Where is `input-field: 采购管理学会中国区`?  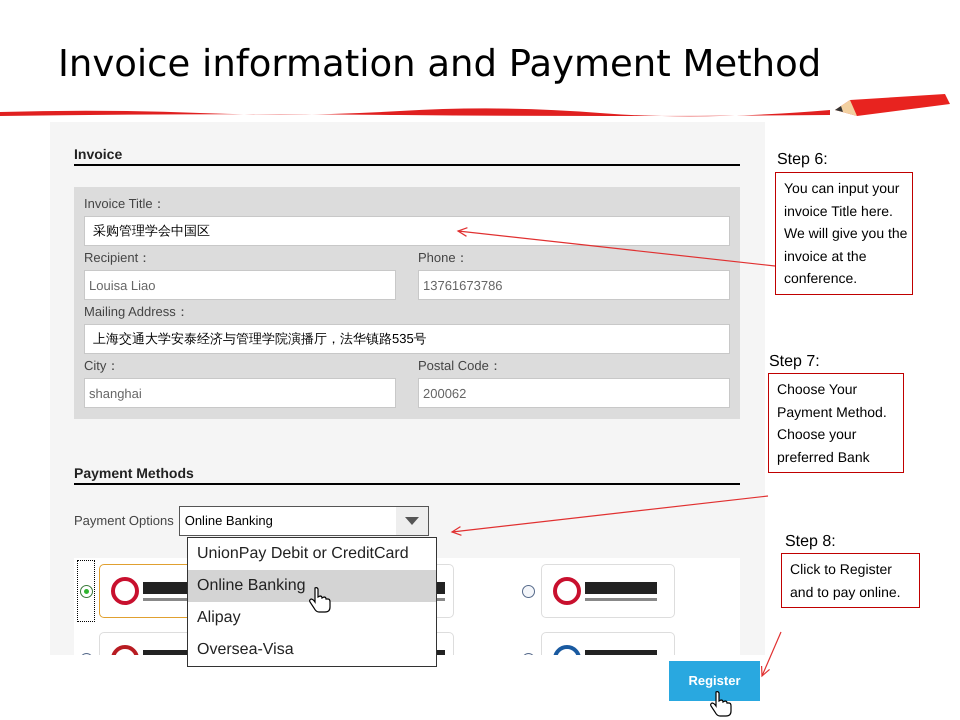 input-field: 采购管理学会中国区 is located at coordinates (407, 231).